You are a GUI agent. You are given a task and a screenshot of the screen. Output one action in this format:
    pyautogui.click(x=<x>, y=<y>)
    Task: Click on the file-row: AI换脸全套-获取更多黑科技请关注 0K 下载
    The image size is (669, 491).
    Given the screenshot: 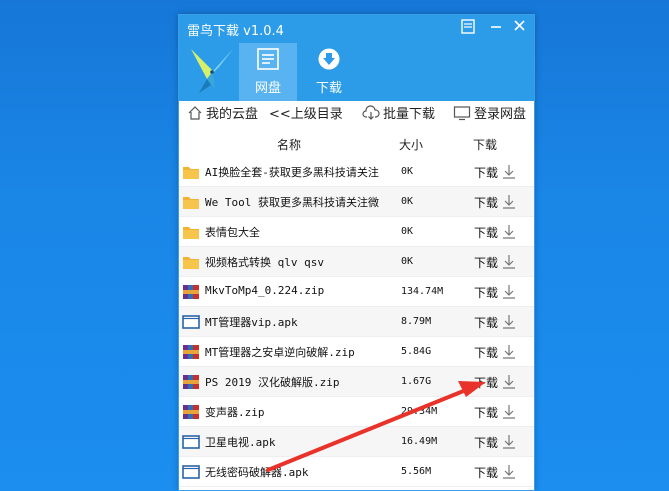 What is the action you would take?
    pyautogui.click(x=356, y=172)
    